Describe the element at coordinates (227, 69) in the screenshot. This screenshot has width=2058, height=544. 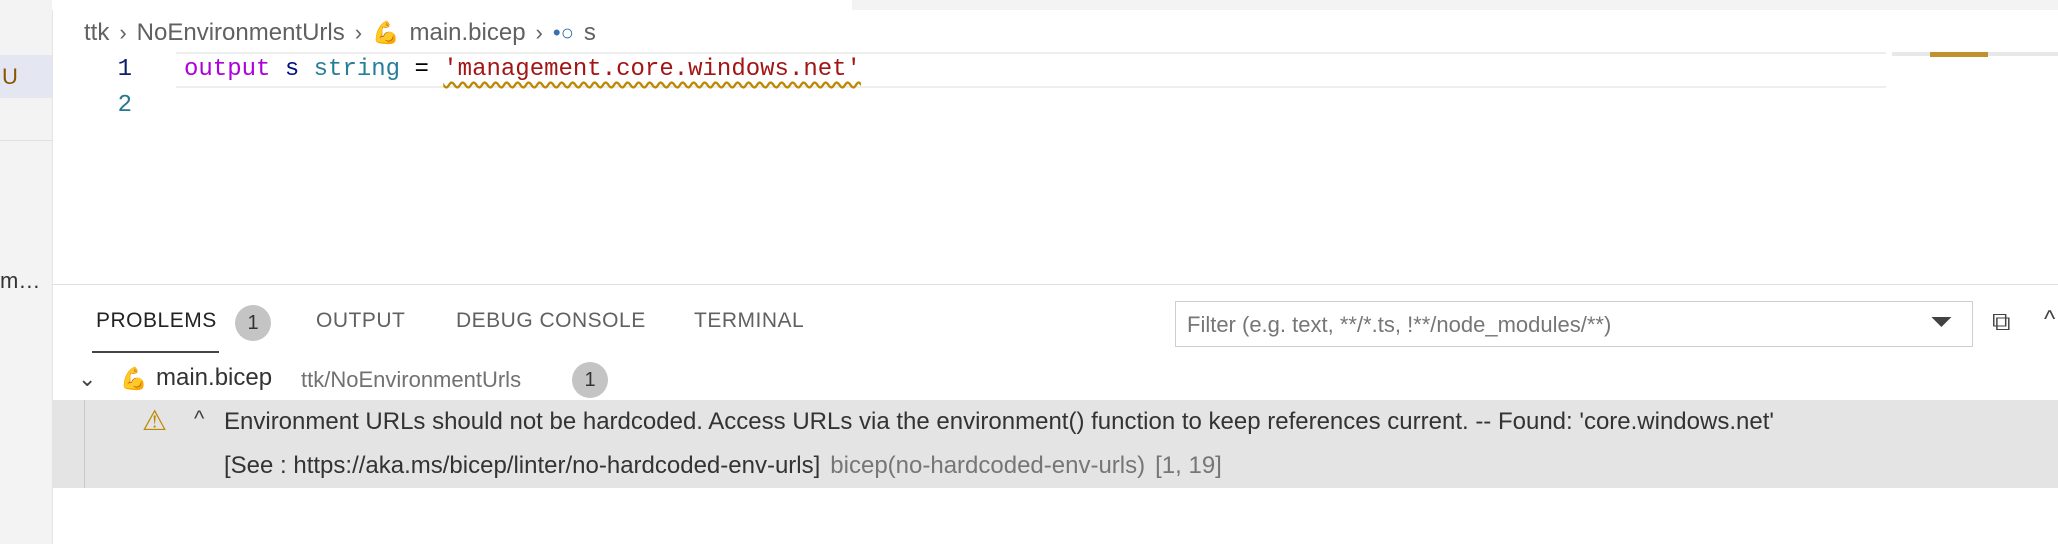
I see `code-keyword: output` at that location.